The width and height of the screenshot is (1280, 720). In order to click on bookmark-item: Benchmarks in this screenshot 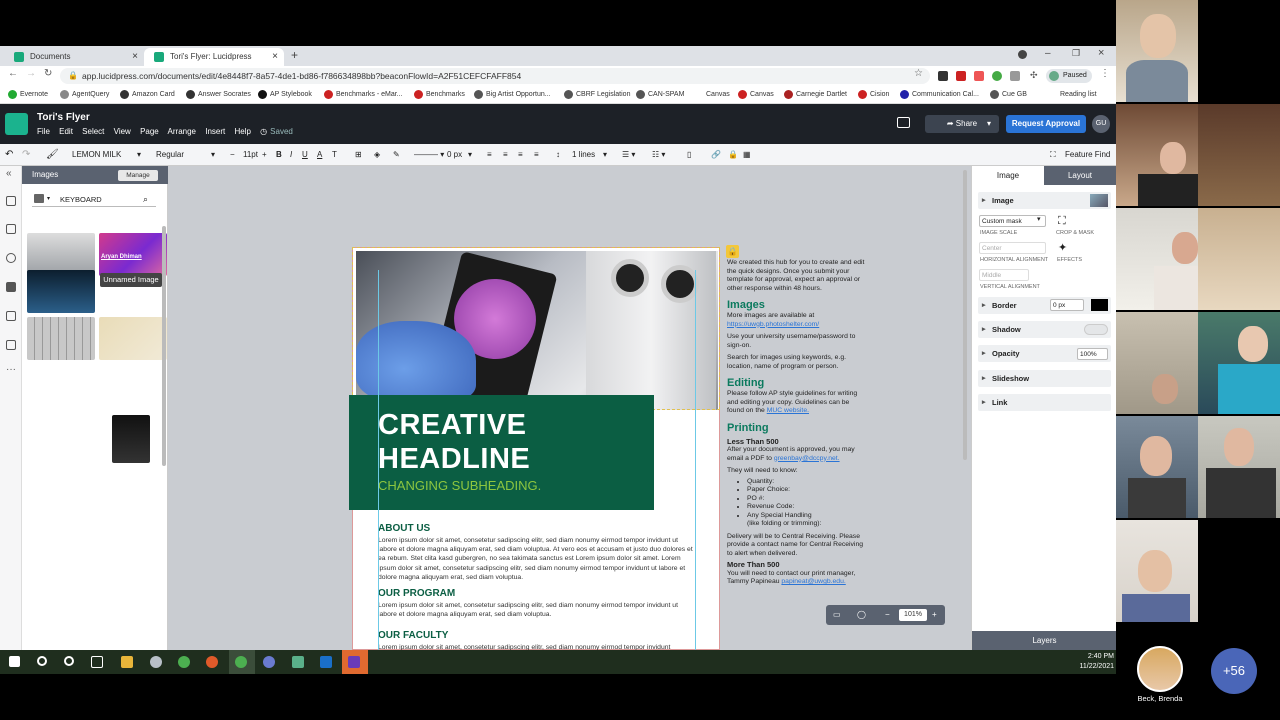, I will do `click(439, 94)`.